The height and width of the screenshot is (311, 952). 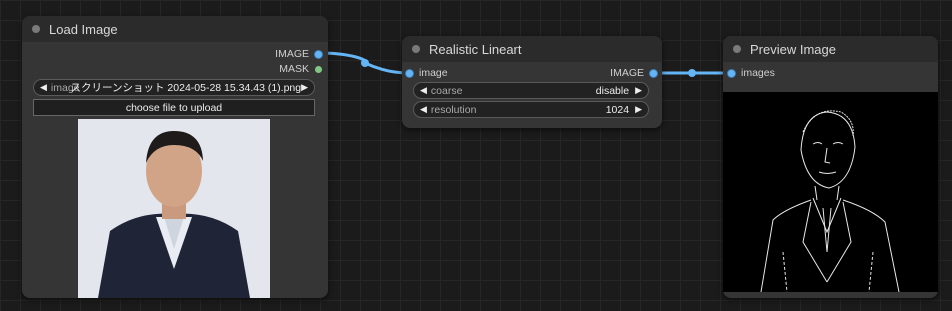 I want to click on output-mask: MASK, so click(x=300, y=69).